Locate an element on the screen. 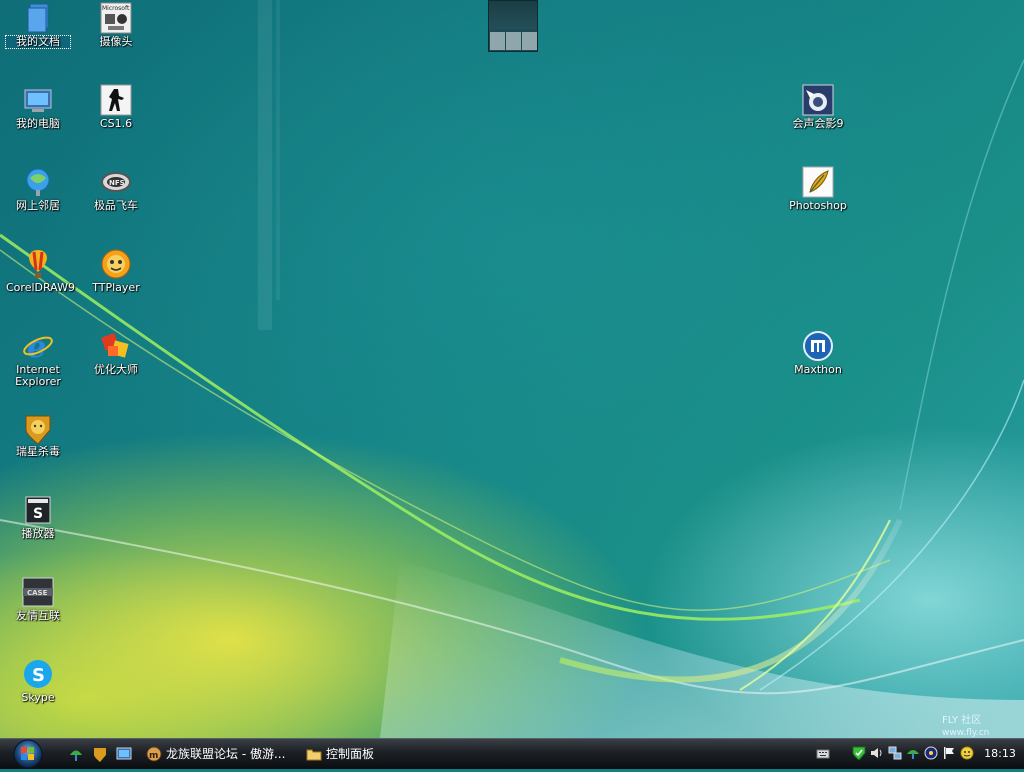 The image size is (1024, 772). desktop-icon-skype: S Skype is located at coordinates (38, 681).